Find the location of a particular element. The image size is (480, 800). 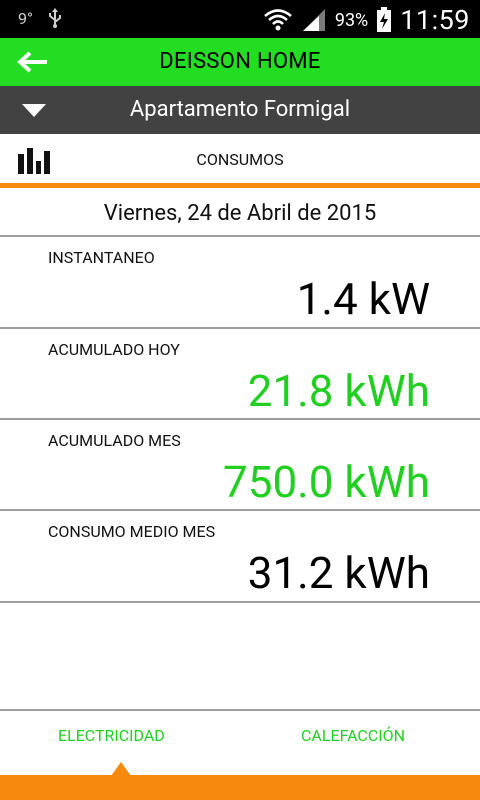

location-selector: Apartamento Formigal is located at coordinates (240, 110).